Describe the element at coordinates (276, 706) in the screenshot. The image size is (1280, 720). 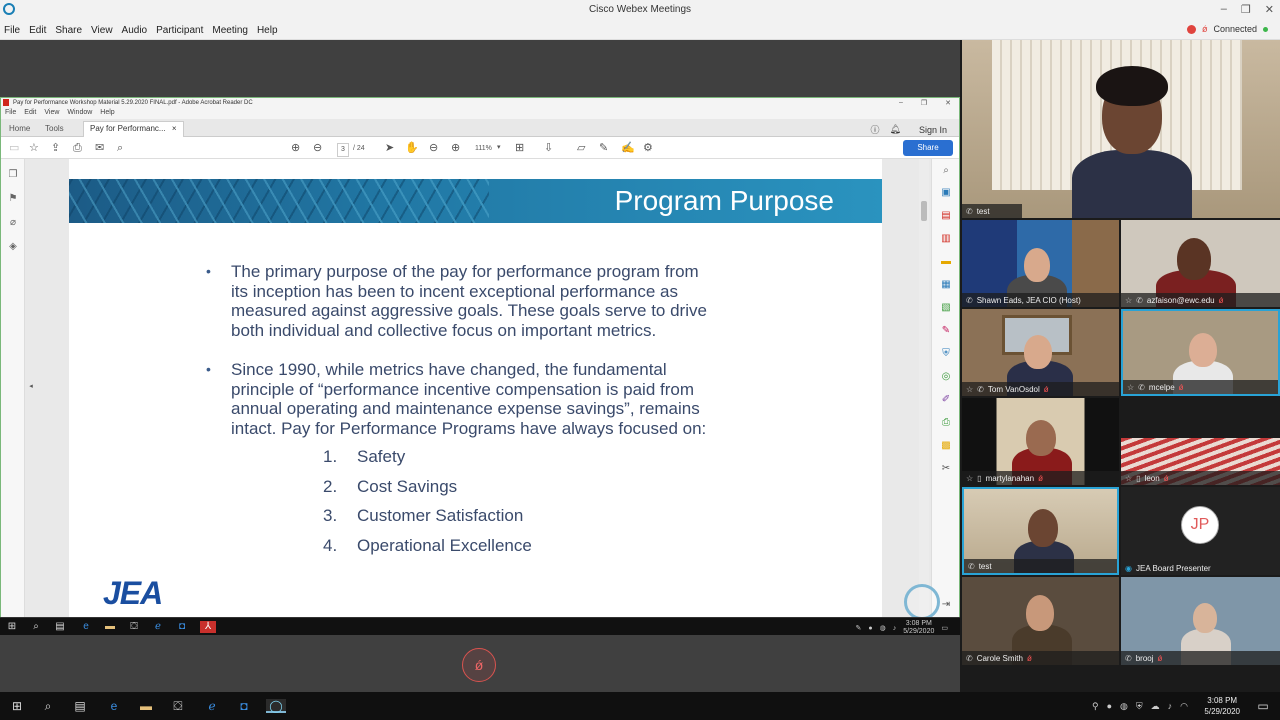
I see `webex-taskbar-icon: ◯` at that location.